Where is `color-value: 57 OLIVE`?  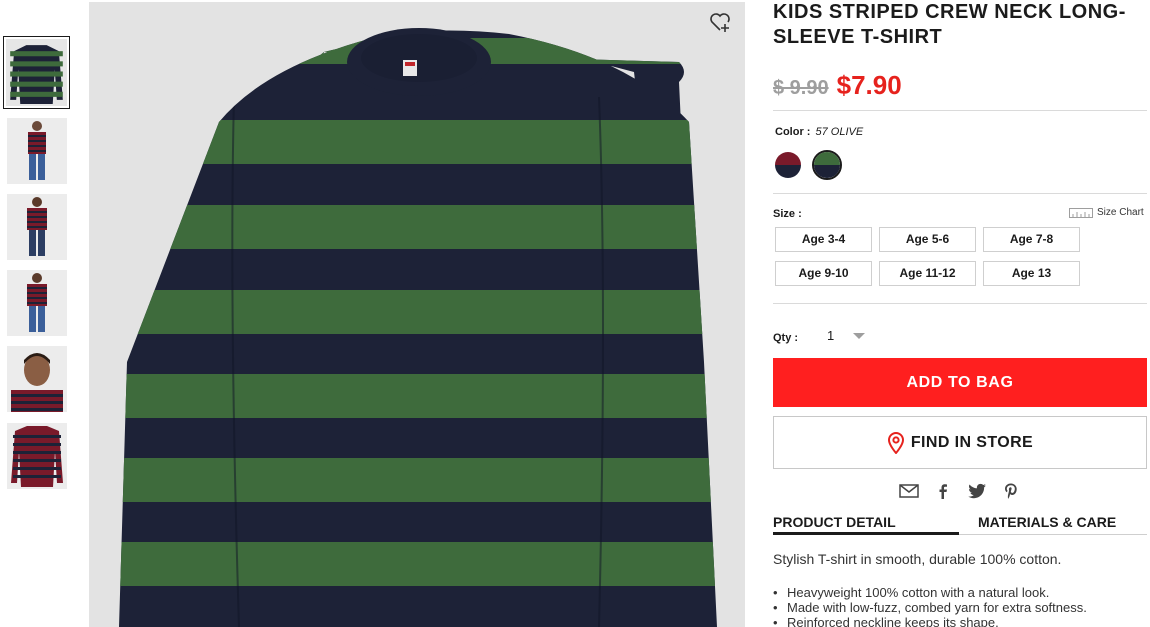 color-value: 57 OLIVE is located at coordinates (839, 132).